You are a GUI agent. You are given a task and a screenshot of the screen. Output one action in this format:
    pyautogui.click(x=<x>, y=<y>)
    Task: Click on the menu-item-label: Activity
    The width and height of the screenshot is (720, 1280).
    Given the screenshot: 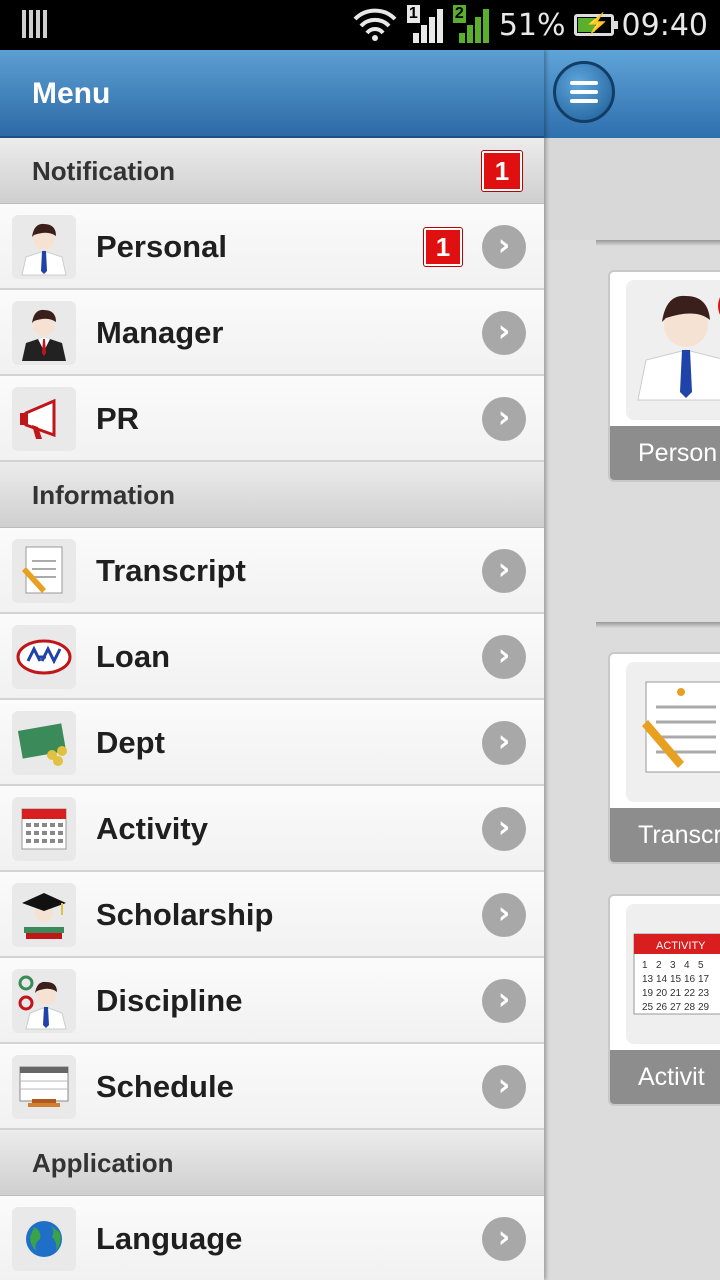 What is the action you would take?
    pyautogui.click(x=152, y=828)
    